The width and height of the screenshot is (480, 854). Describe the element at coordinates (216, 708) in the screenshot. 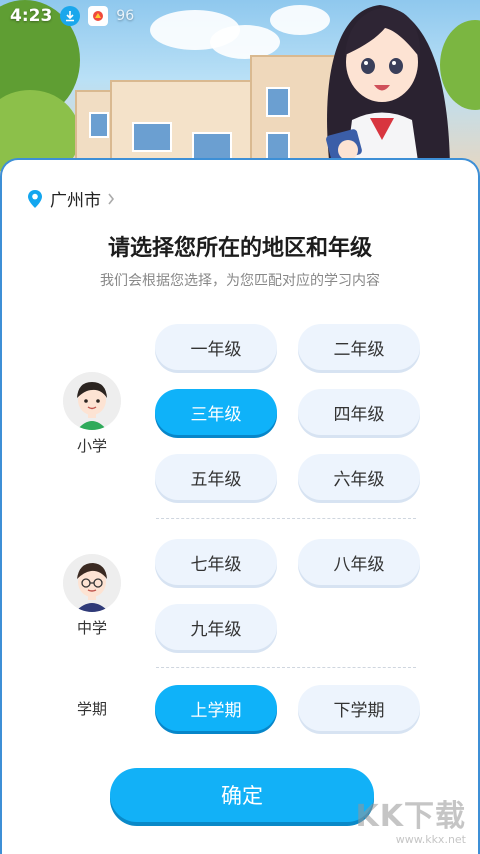

I see `first-semester-button: 上学期` at that location.